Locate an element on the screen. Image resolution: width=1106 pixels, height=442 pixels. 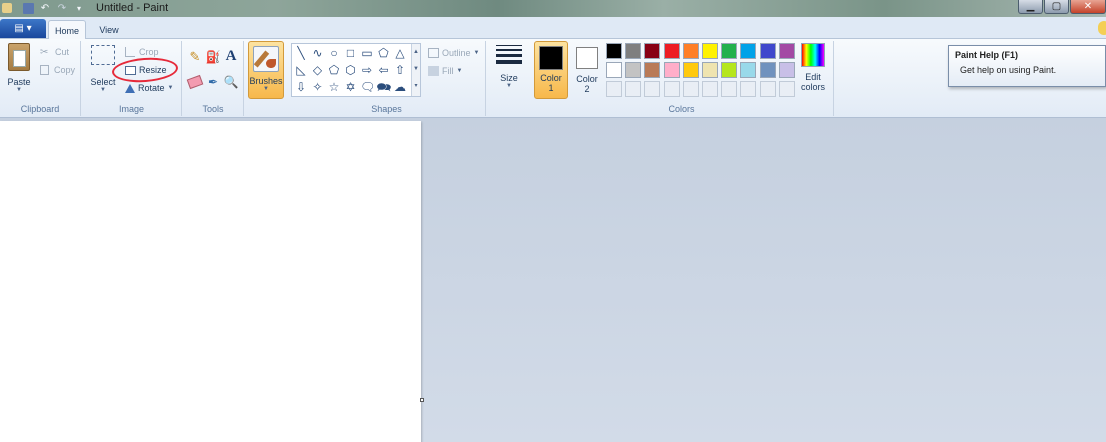
shapes-gallery-scrollbar: ▲ ▼ ▾ is located at coordinates (415, 70).